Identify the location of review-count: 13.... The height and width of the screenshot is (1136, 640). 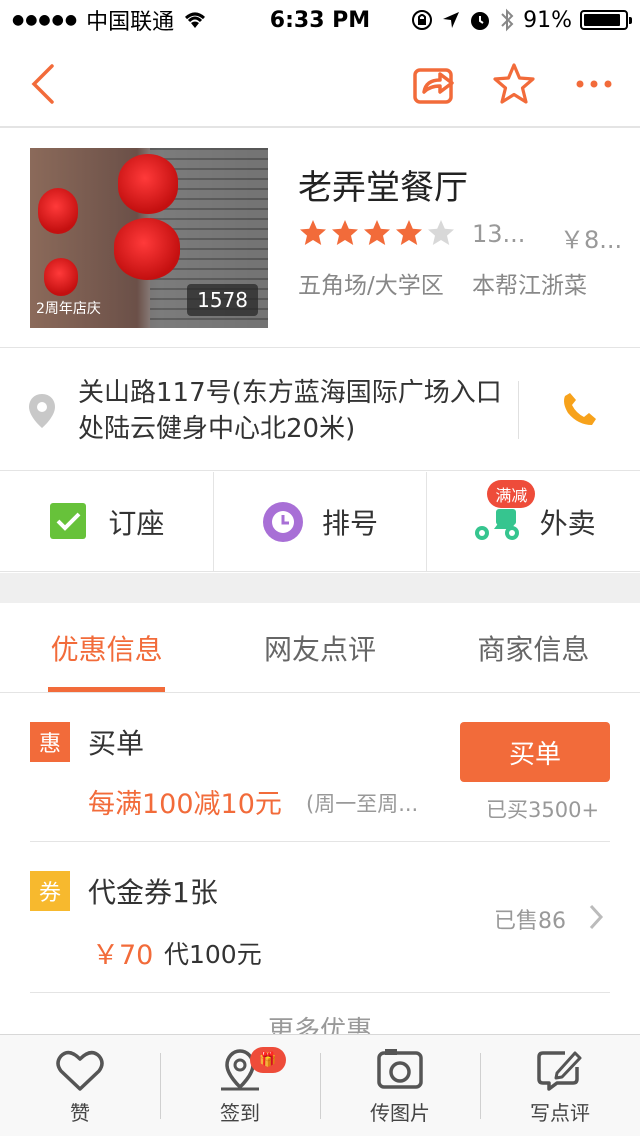
(499, 234).